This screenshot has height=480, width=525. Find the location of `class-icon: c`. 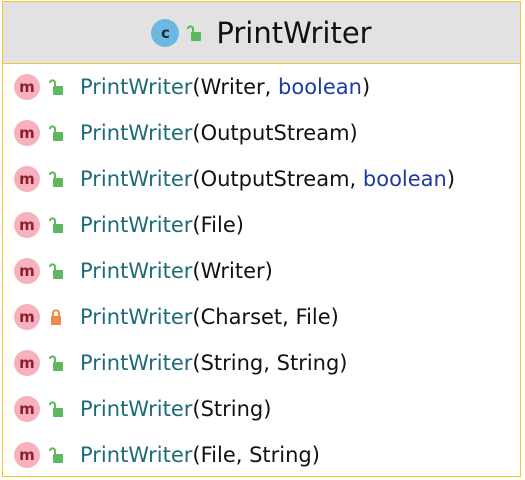

class-icon: c is located at coordinates (165, 32).